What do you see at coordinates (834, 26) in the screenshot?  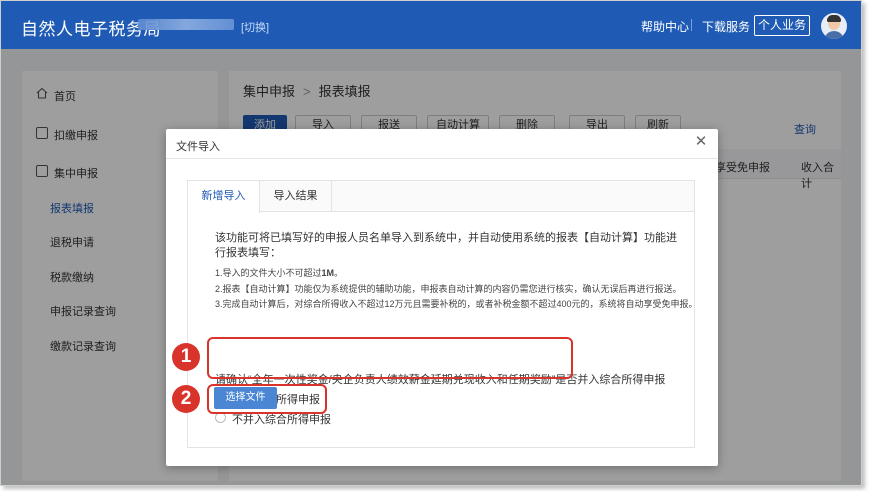 I see `user-avatar` at bounding box center [834, 26].